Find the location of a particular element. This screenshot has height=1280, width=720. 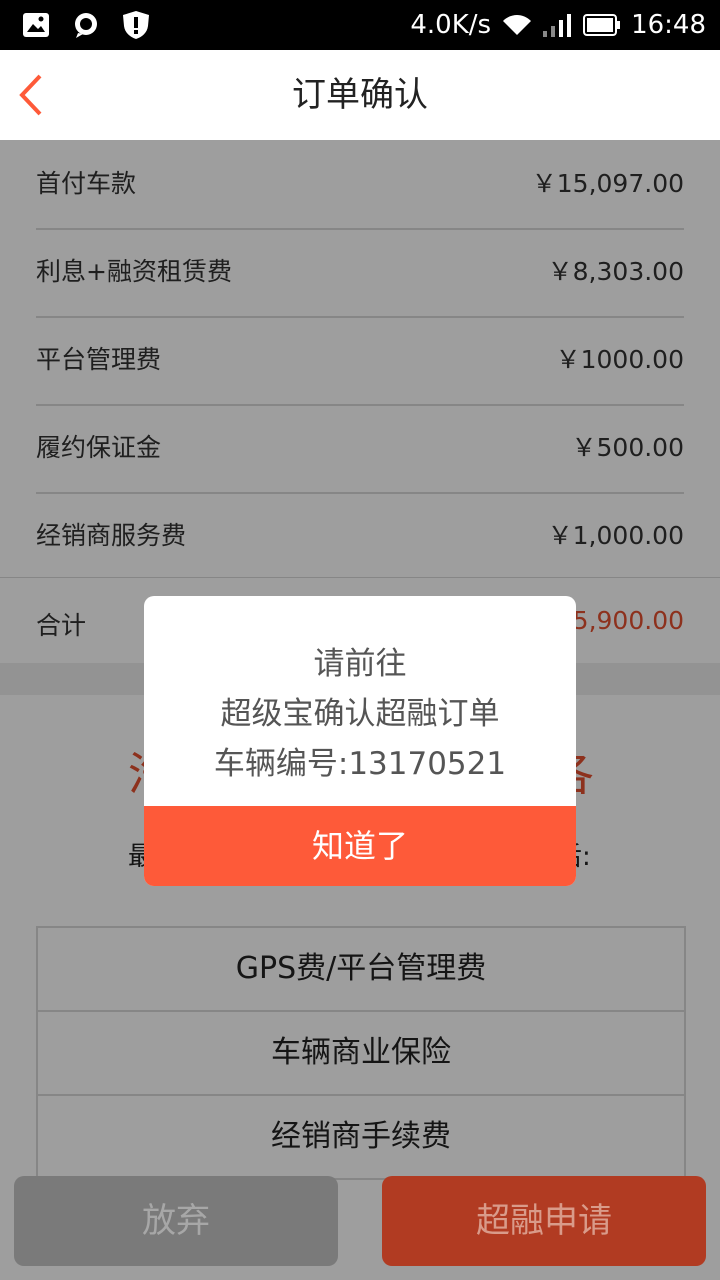

back-arrow-icon is located at coordinates (34, 95).